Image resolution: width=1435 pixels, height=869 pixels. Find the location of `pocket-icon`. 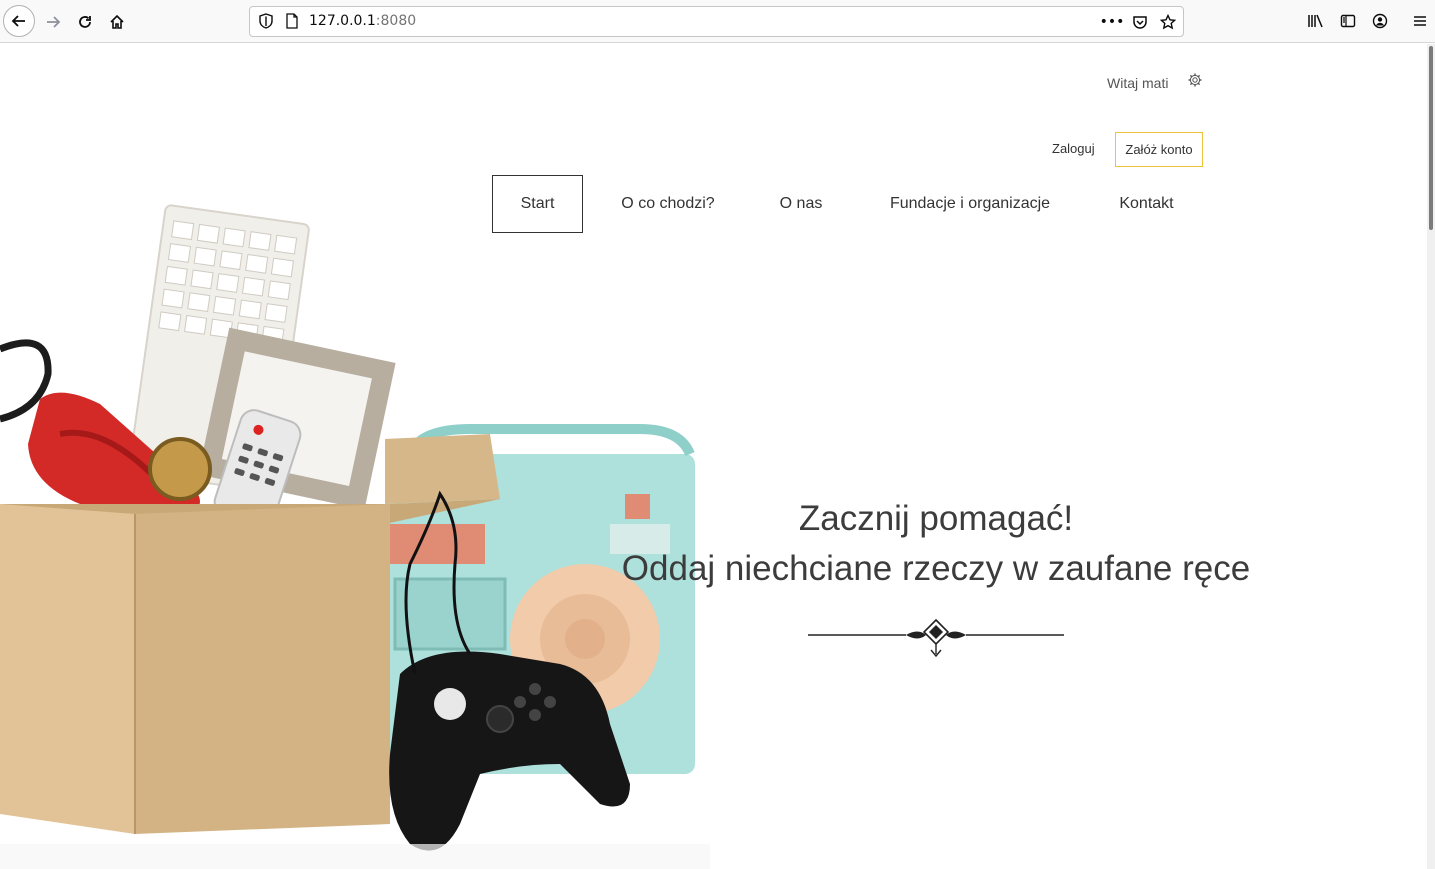

pocket-icon is located at coordinates (1140, 22).